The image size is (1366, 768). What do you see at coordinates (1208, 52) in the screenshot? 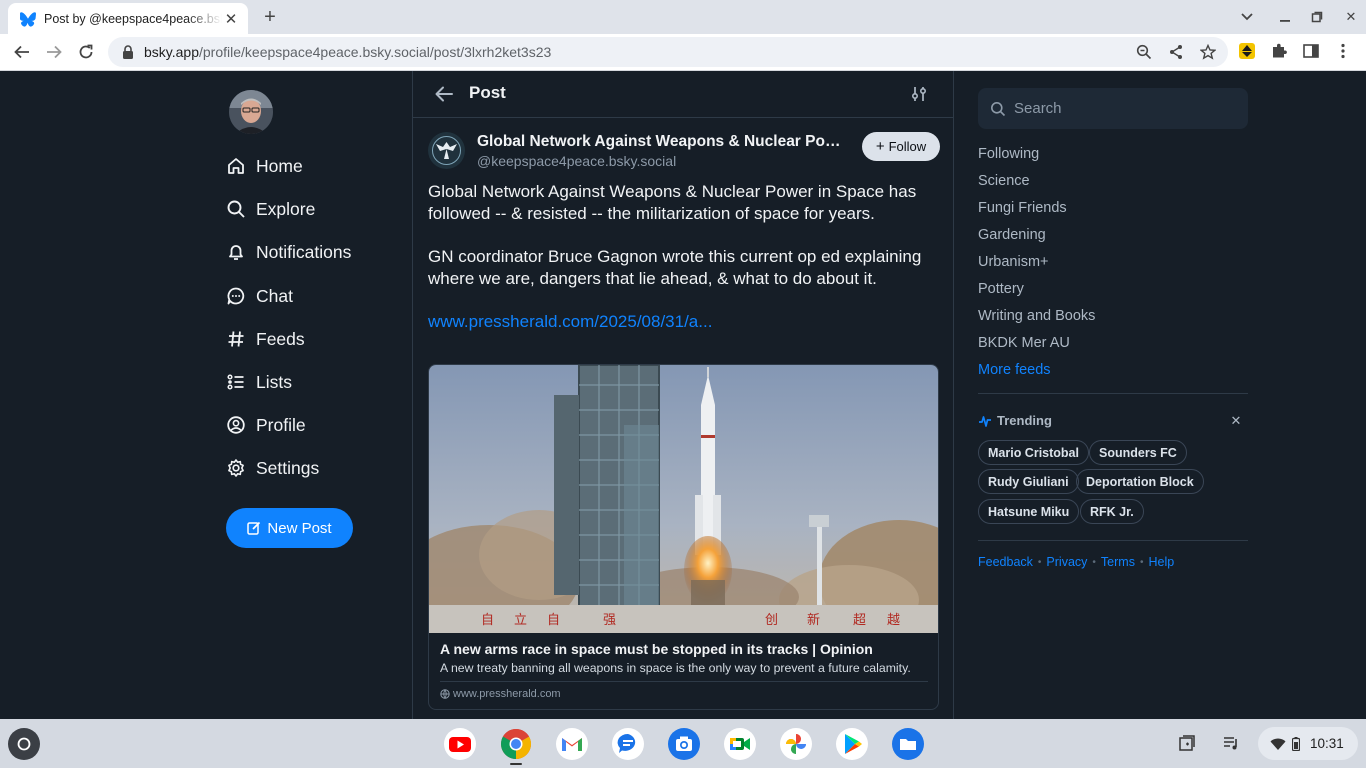
I see `bookmark-star-icon` at bounding box center [1208, 52].